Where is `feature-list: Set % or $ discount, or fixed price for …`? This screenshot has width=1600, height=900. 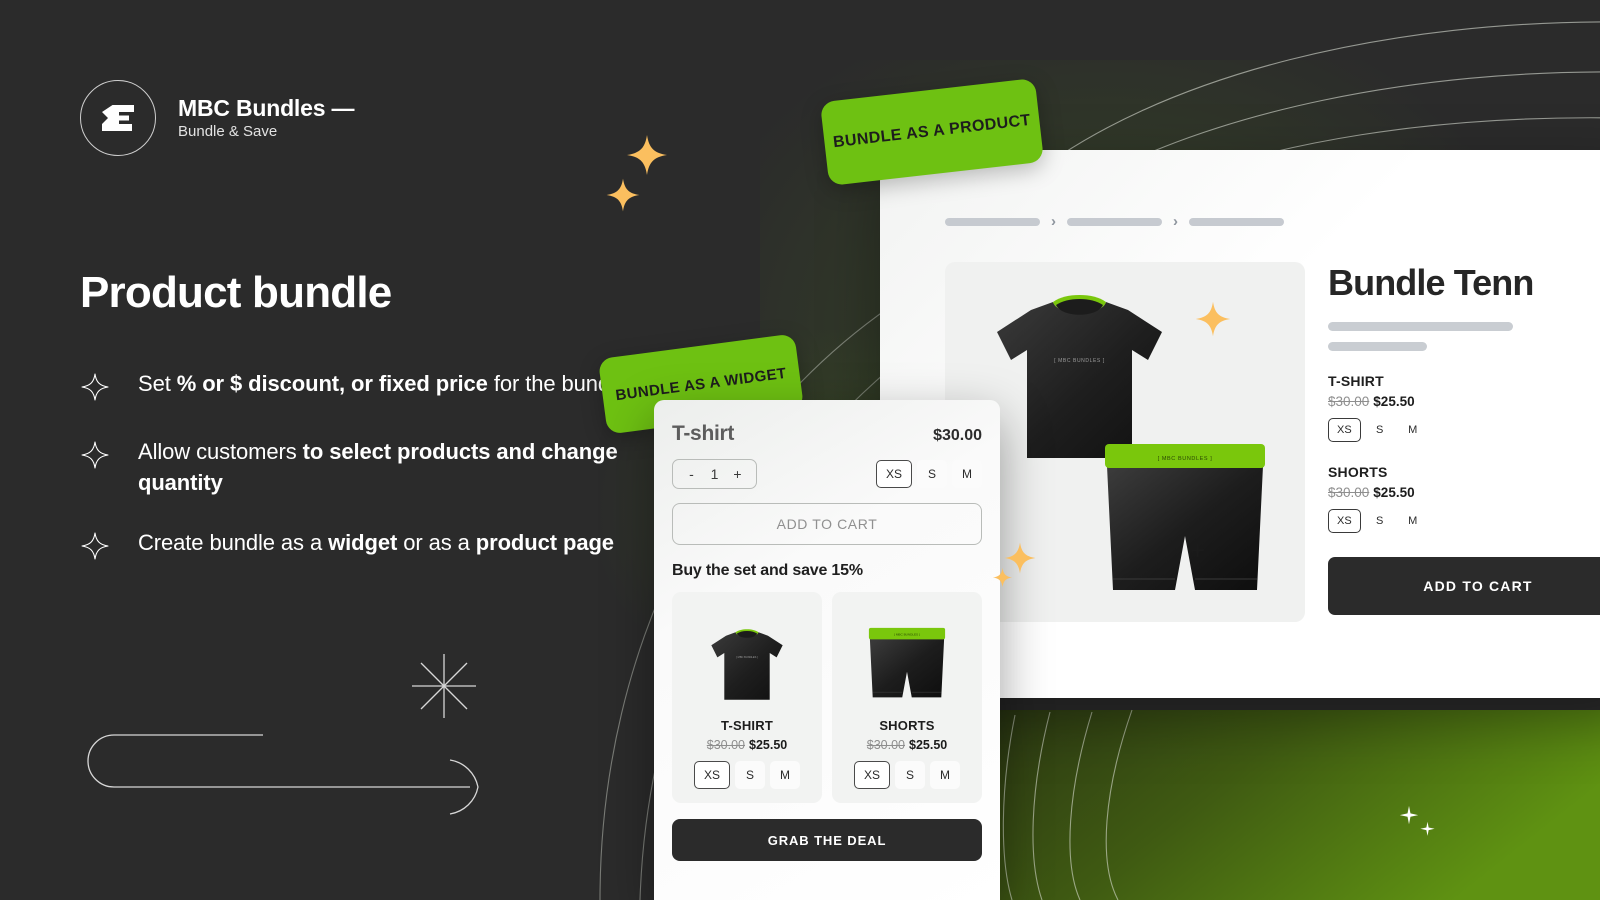
feature-list: Set % or $ discount, or fixed price for … is located at coordinates (360, 481).